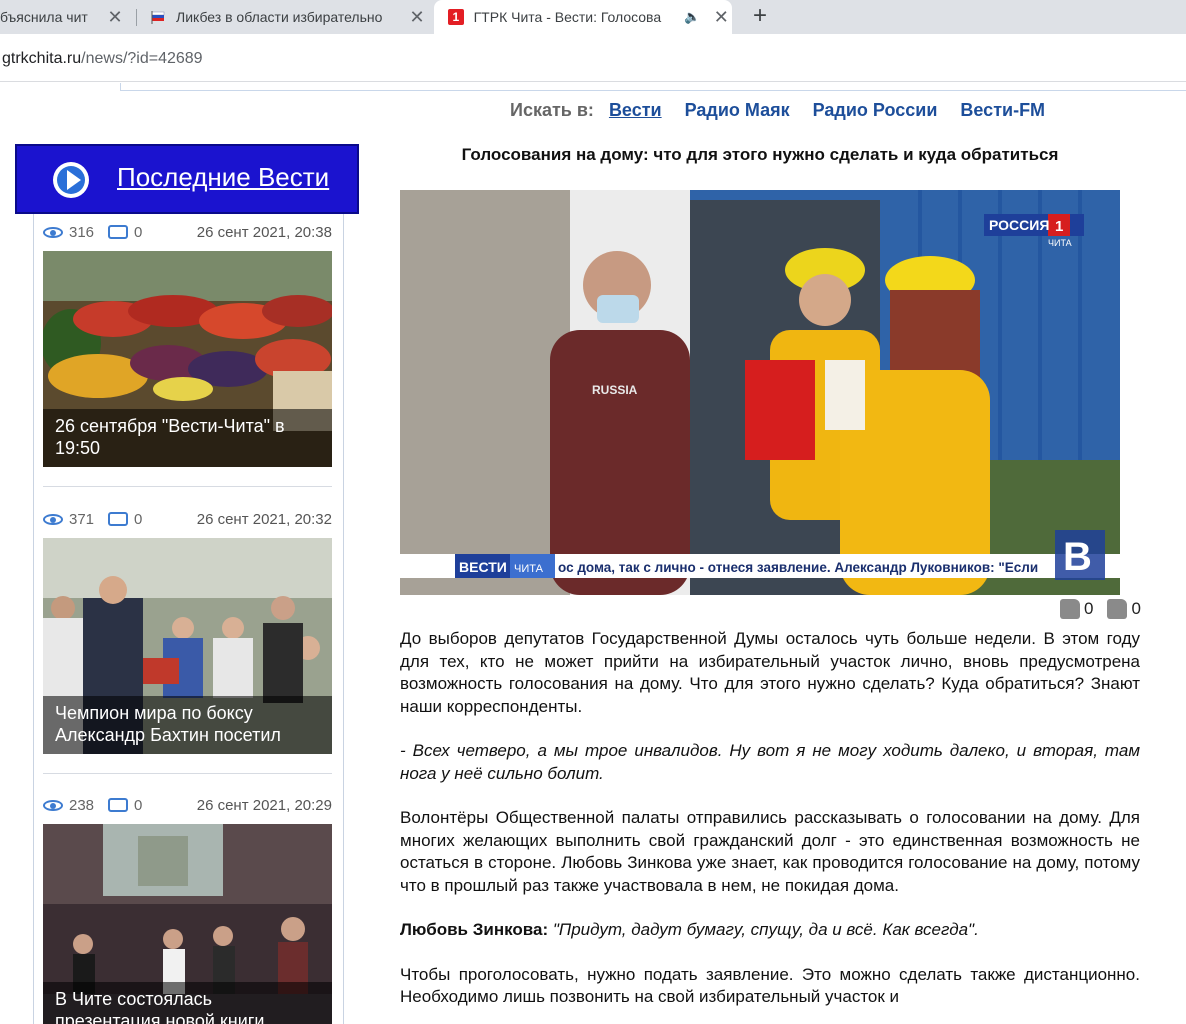 The height and width of the screenshot is (1024, 1186). I want to click on like-count: 0, so click(1089, 608).